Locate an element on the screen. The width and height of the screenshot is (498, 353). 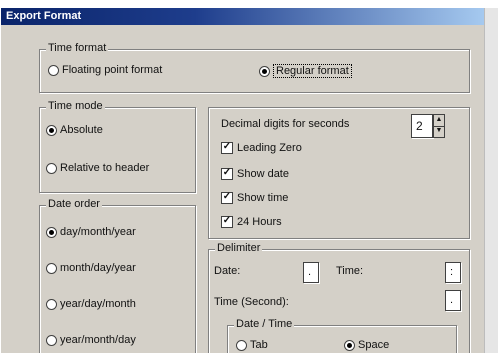
delimiter-date-input: . is located at coordinates (311, 272).